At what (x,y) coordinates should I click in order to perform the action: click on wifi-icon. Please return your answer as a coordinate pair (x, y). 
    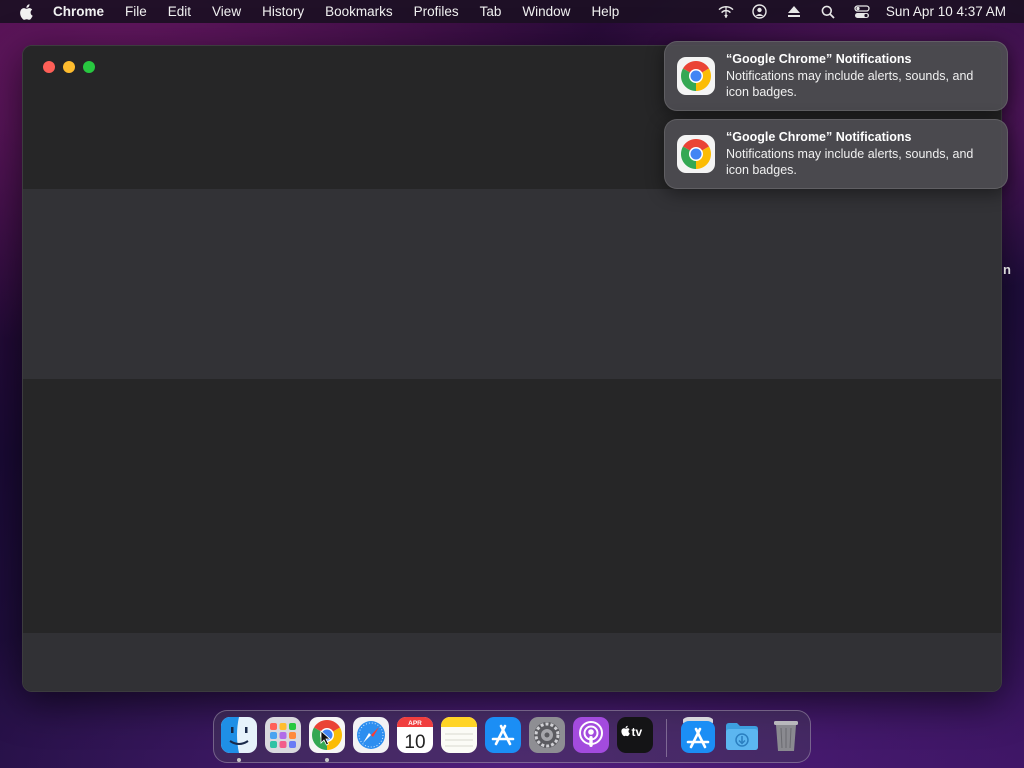
    Looking at the image, I should click on (726, 12).